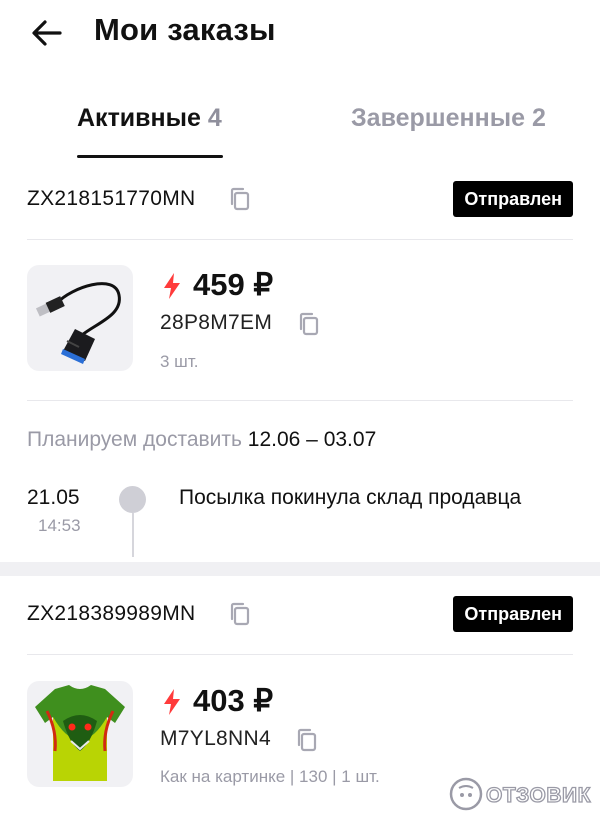 The image size is (600, 820). What do you see at coordinates (233, 284) in the screenshot?
I see `item-price: 459 ₽` at bounding box center [233, 284].